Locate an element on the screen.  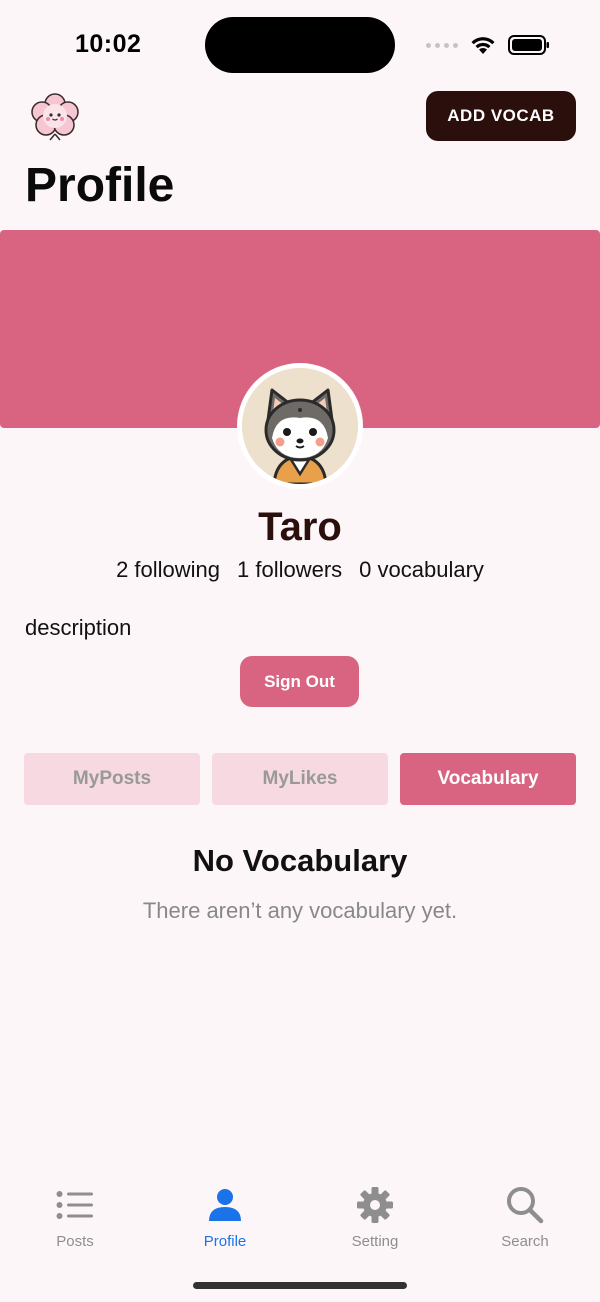
avatar is located at coordinates (300, 426).